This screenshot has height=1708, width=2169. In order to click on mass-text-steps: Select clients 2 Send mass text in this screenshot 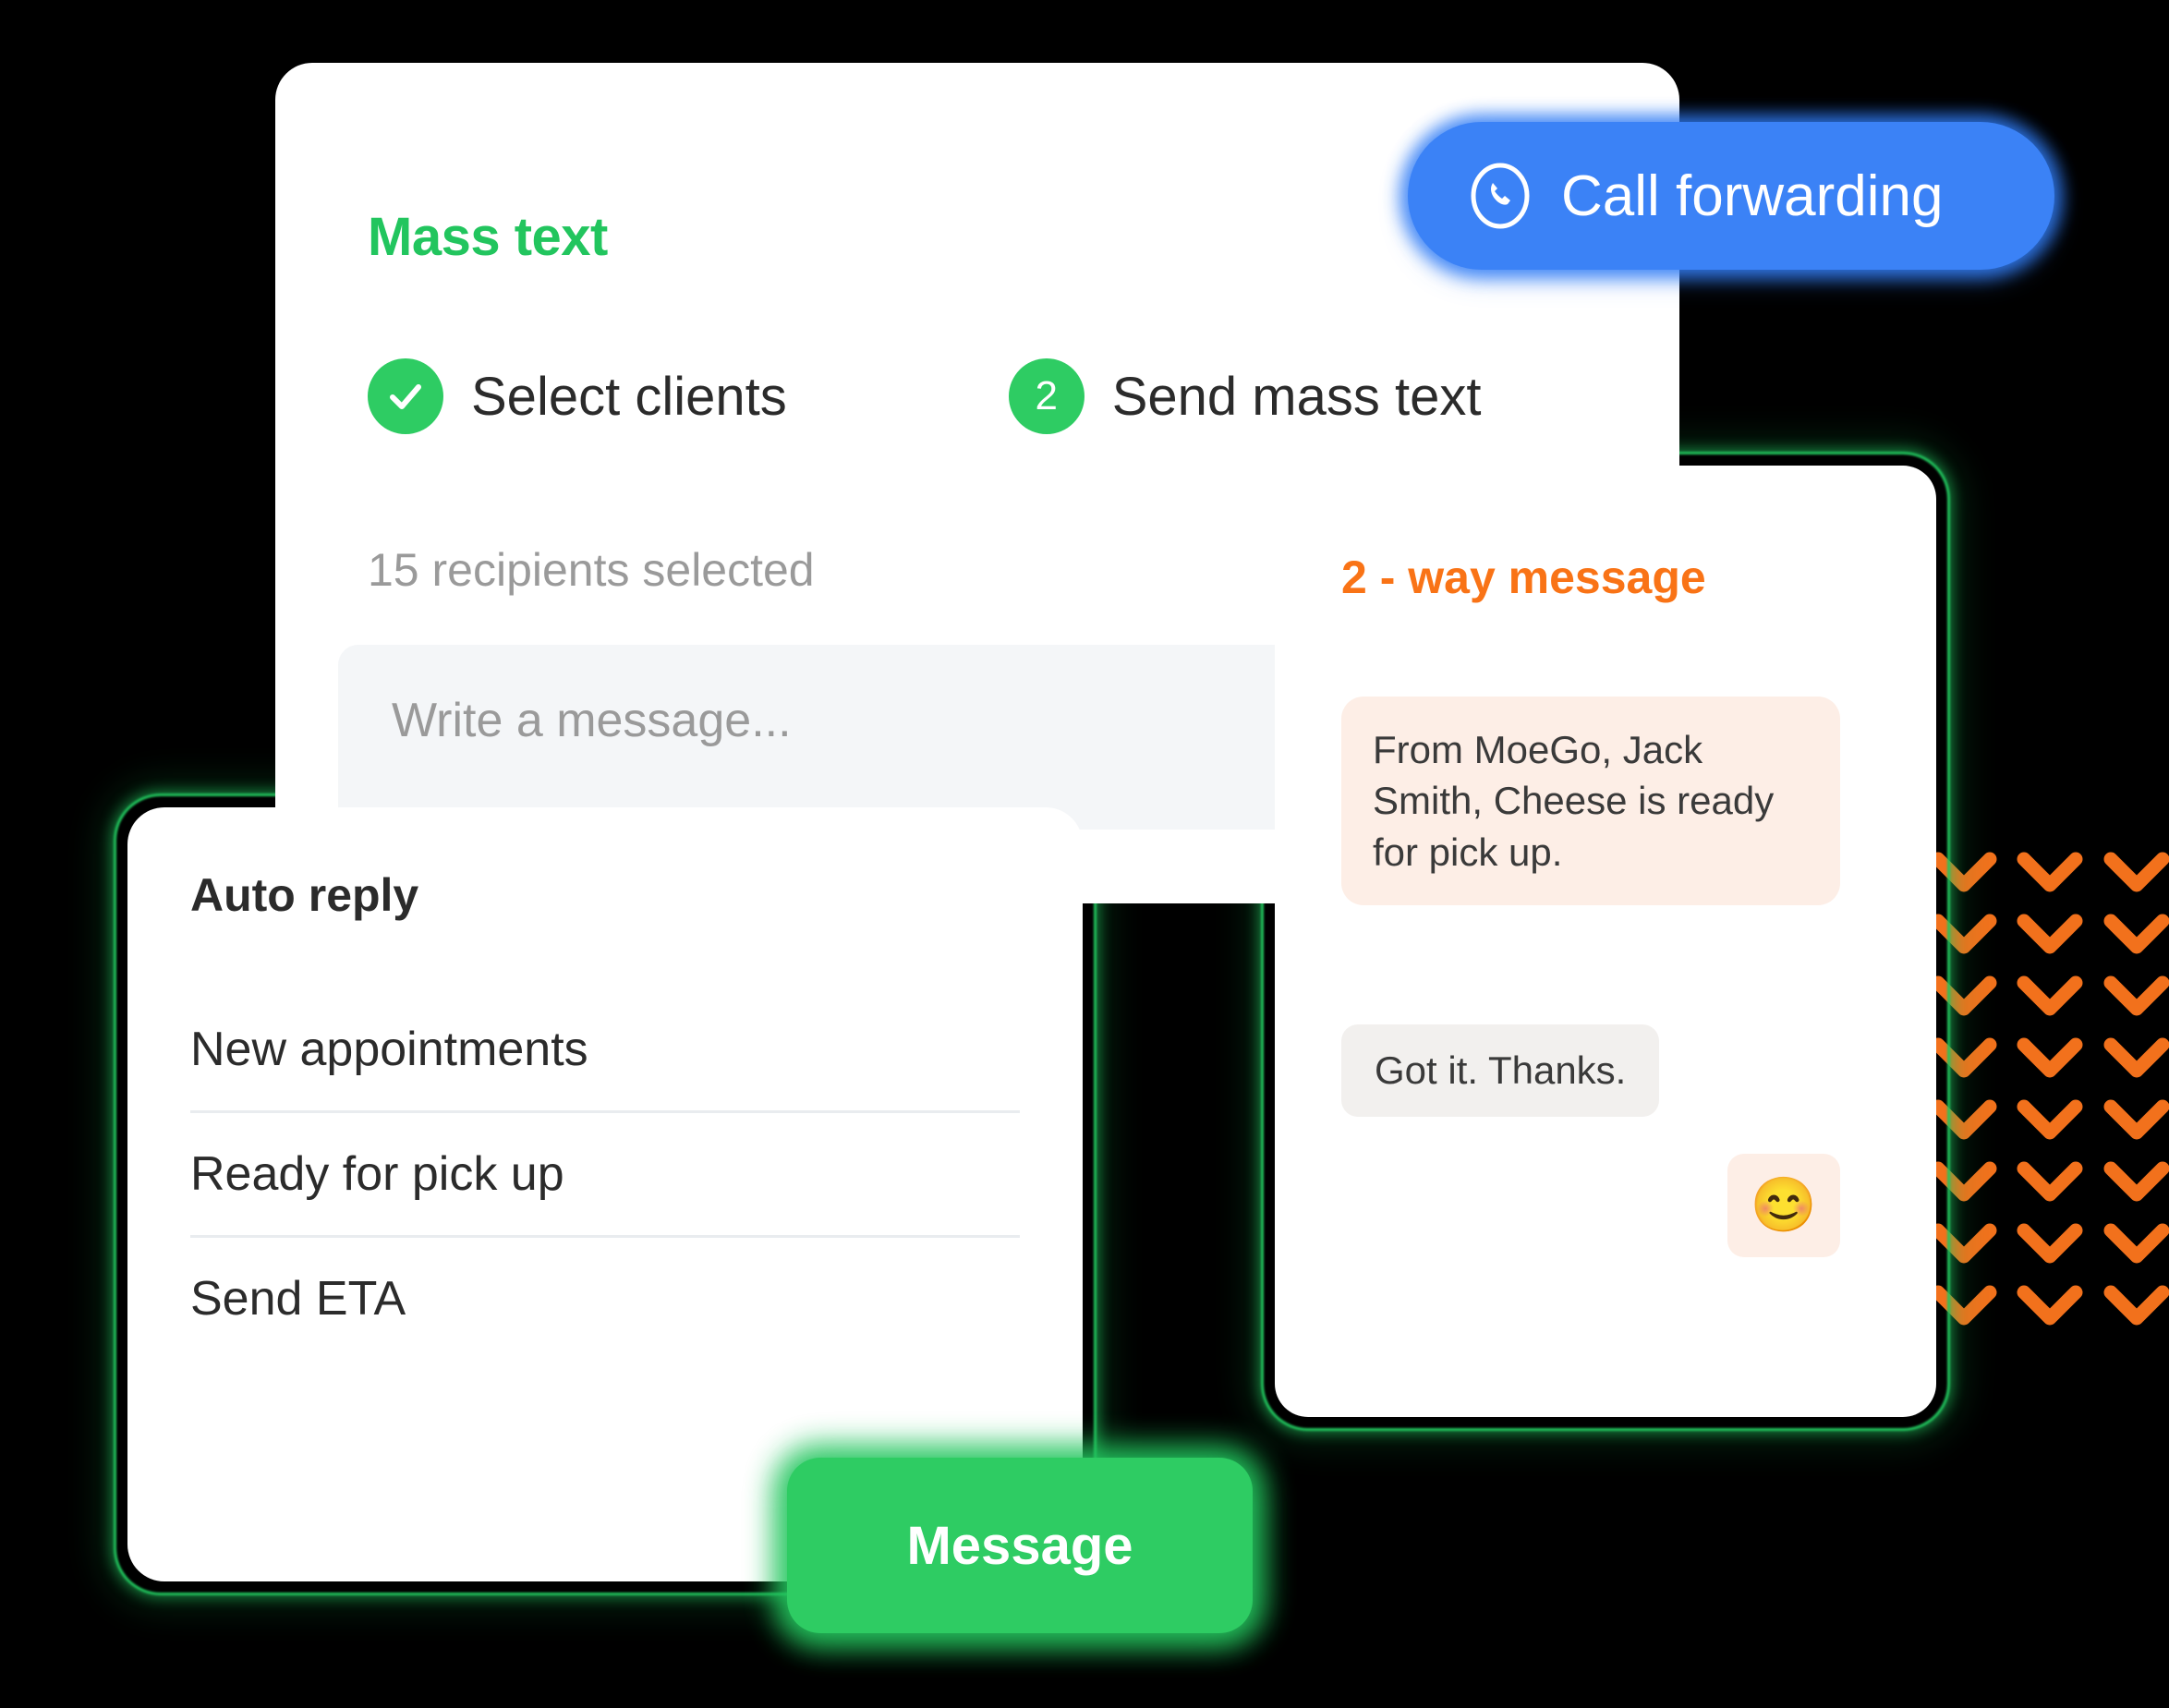, I will do `click(924, 396)`.